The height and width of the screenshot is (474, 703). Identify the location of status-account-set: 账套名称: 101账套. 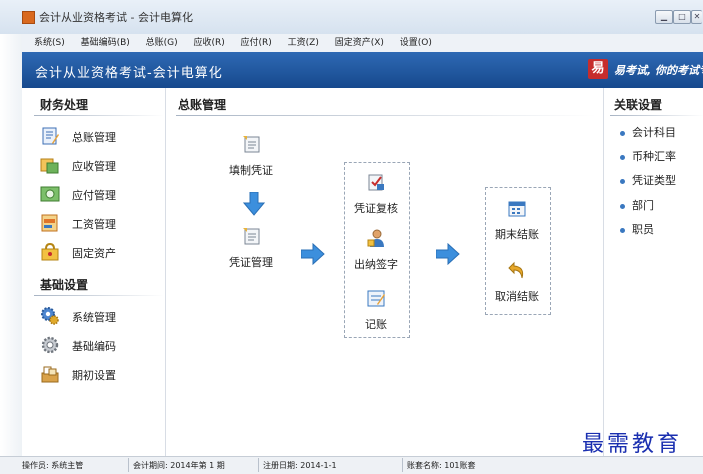
(441, 465).